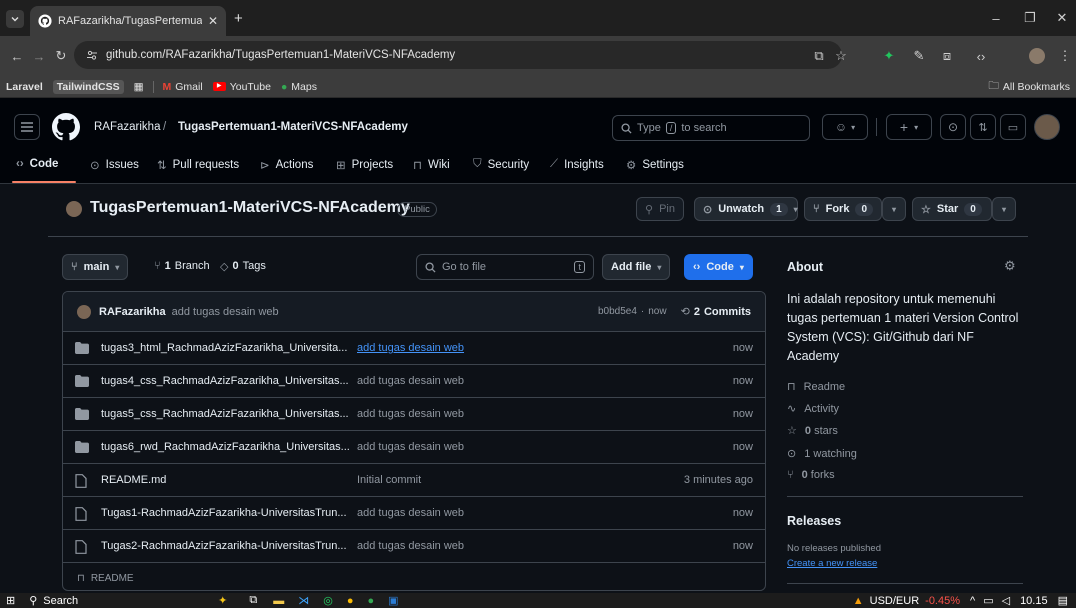  Describe the element at coordinates (718, 267) in the screenshot. I see `code-dropdown-button: ‹› Code ▾` at that location.